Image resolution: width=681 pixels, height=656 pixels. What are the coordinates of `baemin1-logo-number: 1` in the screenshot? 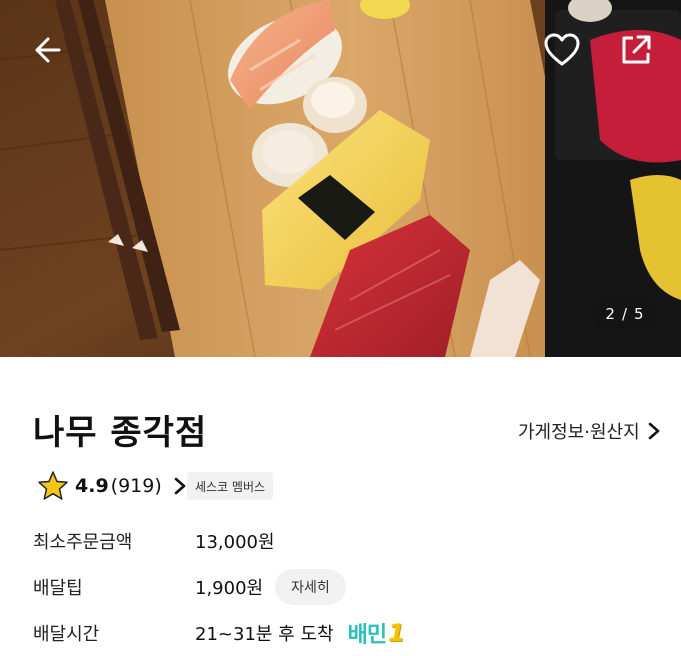 It's located at (396, 633).